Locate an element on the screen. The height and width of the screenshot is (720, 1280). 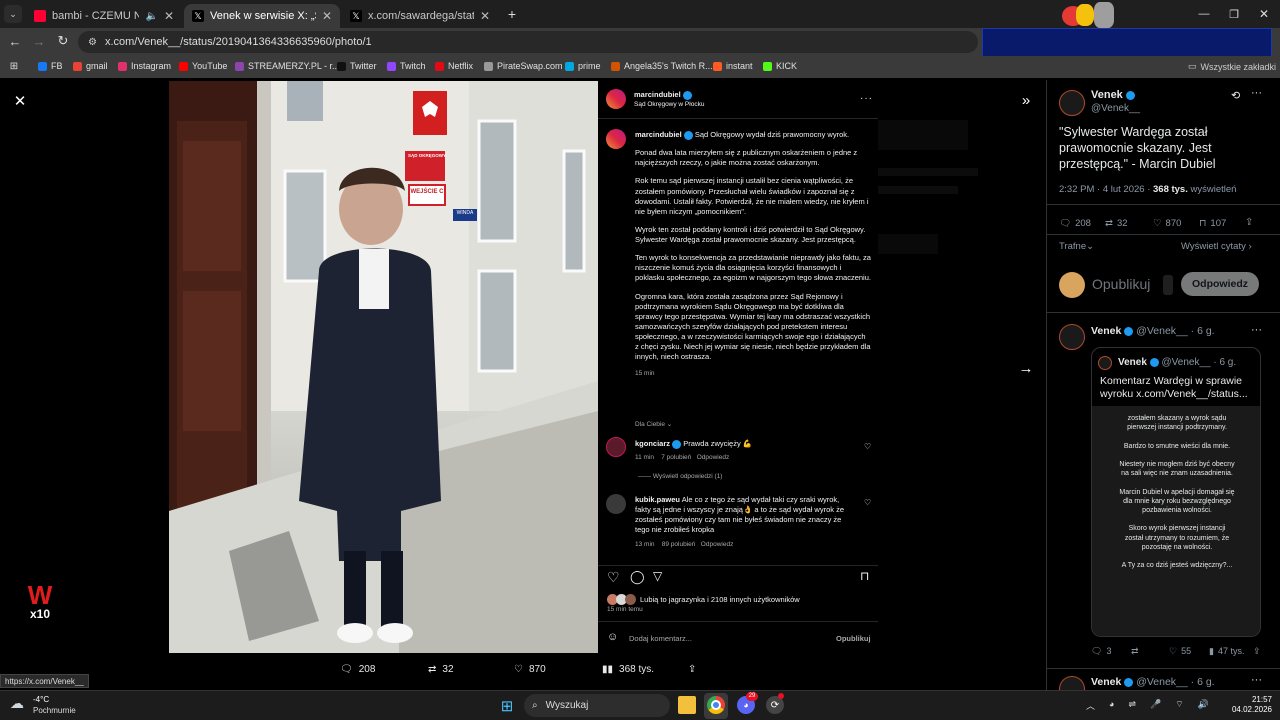
bookmark-item: Netflix is located at coordinates (454, 66).